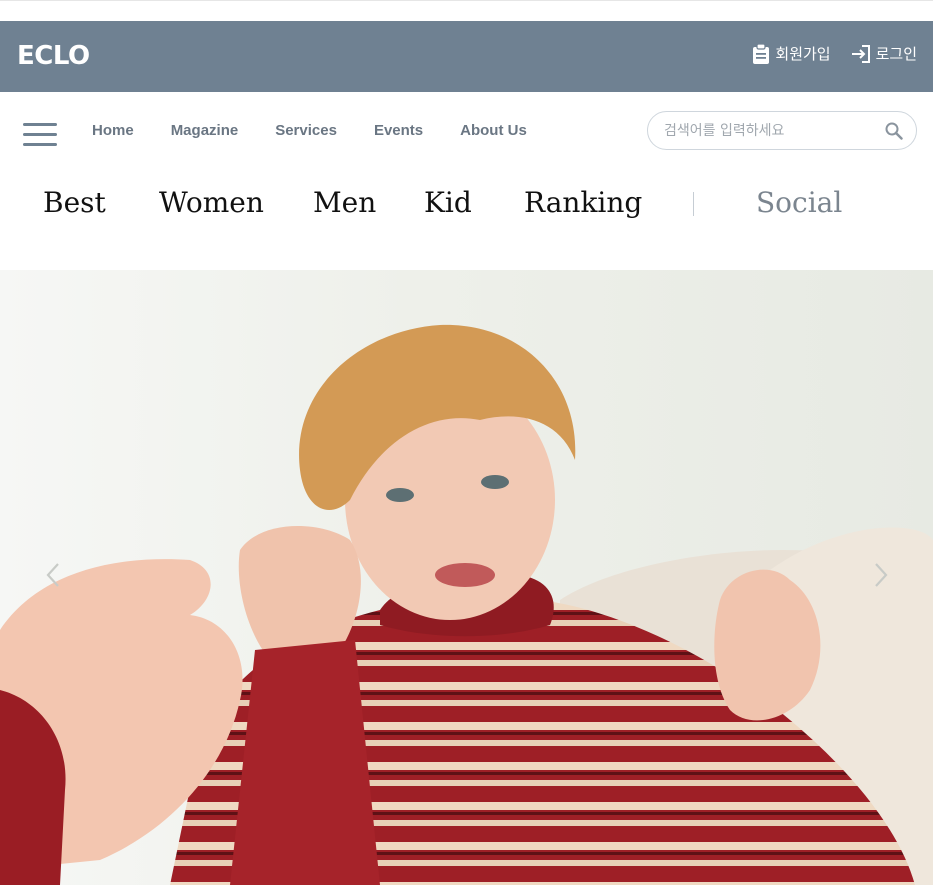 This screenshot has height=885, width=933. I want to click on category-divider, so click(693, 204).